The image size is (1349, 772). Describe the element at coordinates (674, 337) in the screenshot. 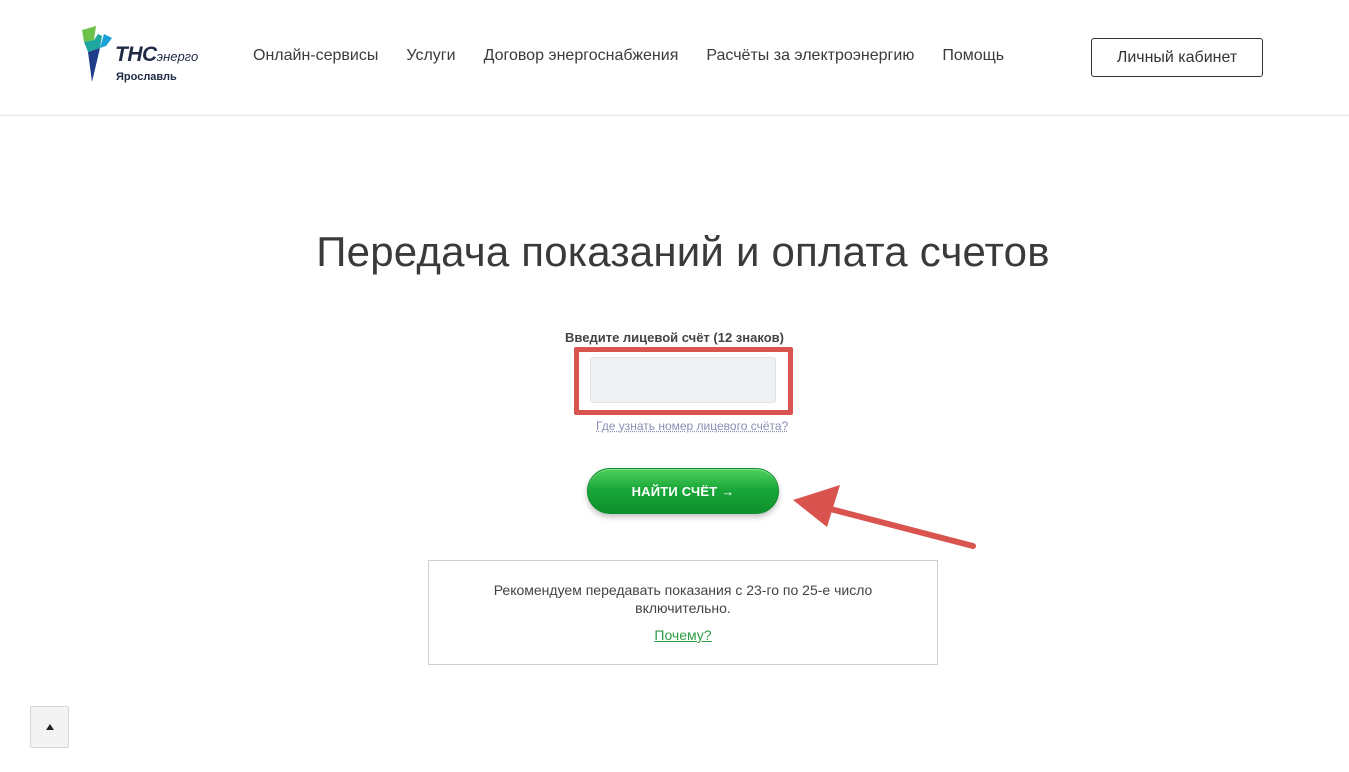

I see `account-field-label: Введите лицевой счёт (12 знаков)` at that location.